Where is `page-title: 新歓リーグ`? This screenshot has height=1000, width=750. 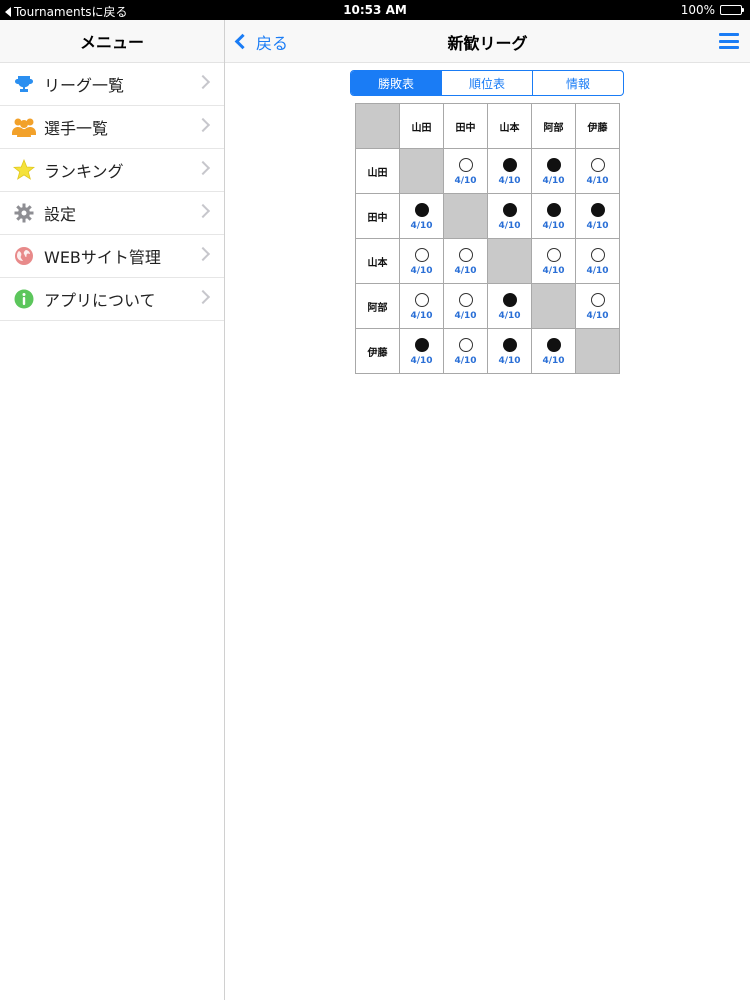
page-title: 新歓リーグ is located at coordinates (487, 43).